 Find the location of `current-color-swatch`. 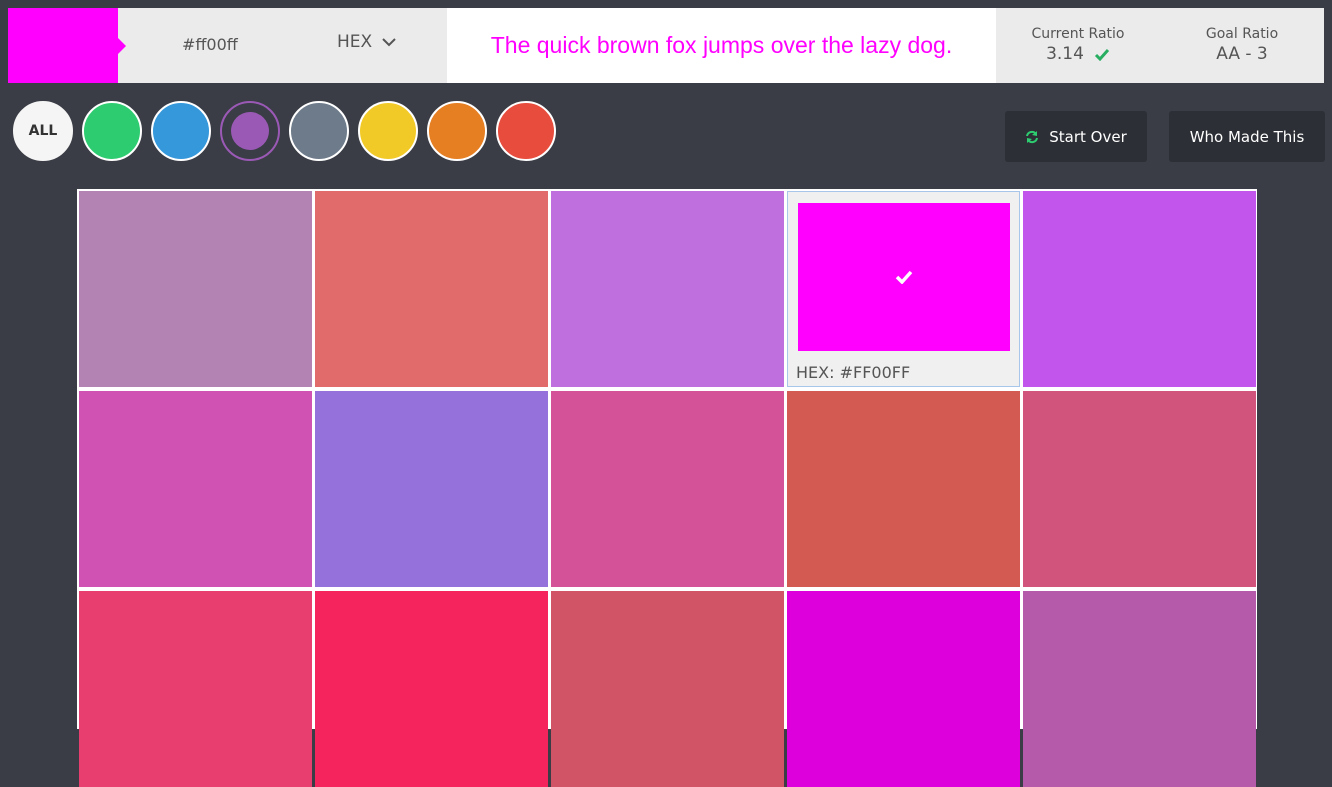

current-color-swatch is located at coordinates (67, 45).